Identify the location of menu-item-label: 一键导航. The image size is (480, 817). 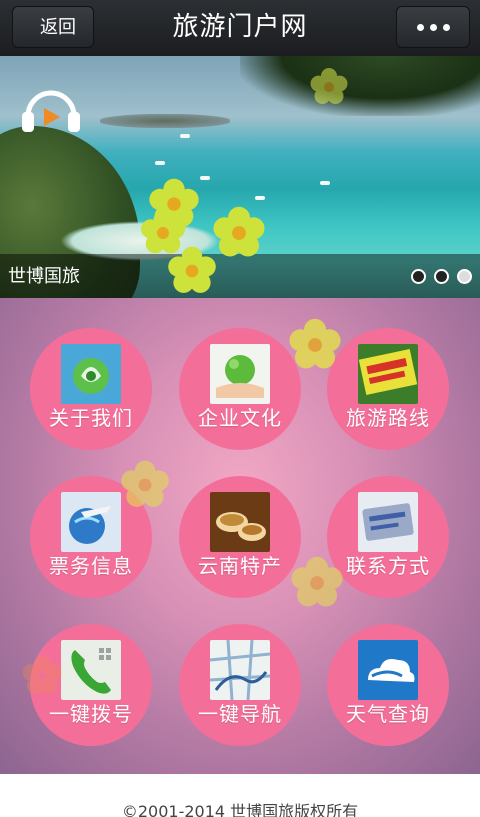
(240, 714).